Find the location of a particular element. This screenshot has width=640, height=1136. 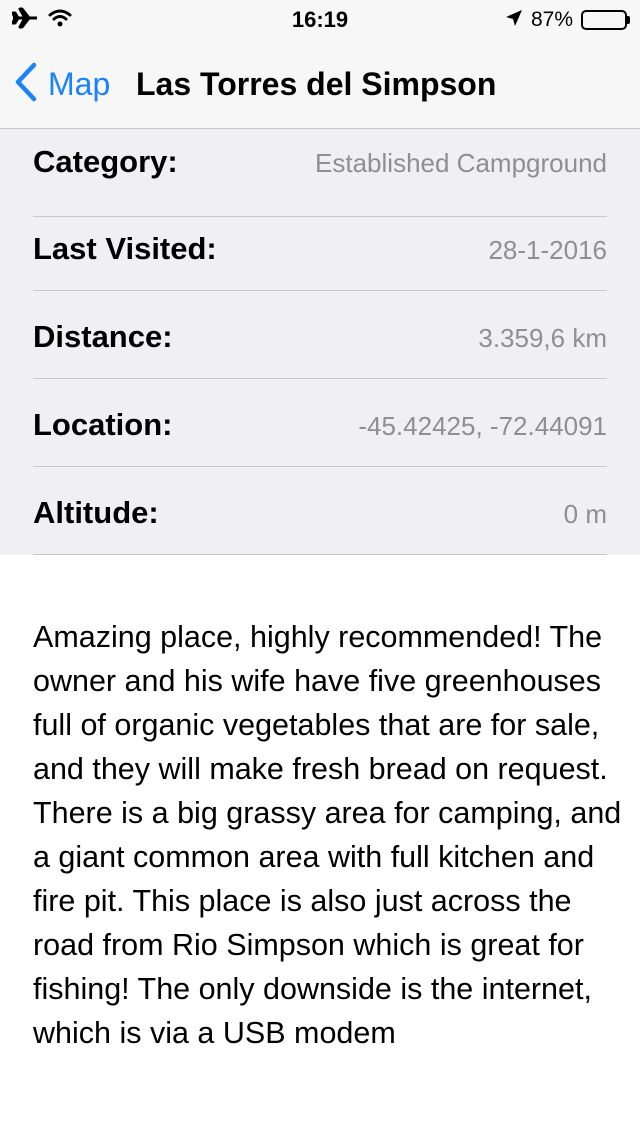

status-bar: 16:19 87% is located at coordinates (320, 20).